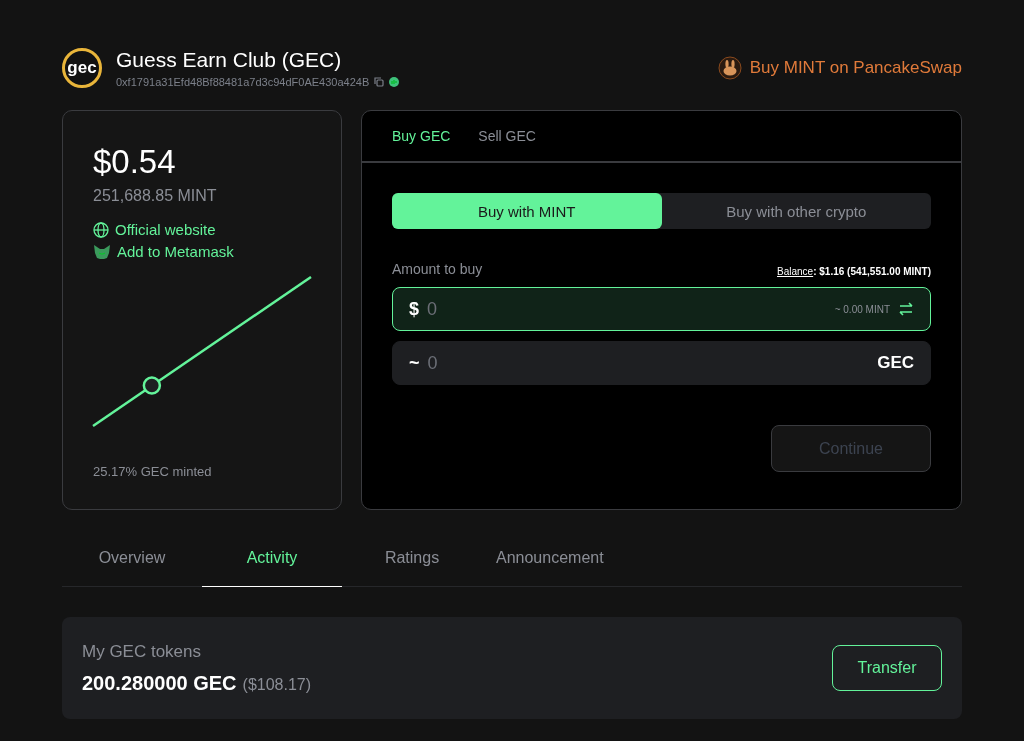 The width and height of the screenshot is (1024, 741). Describe the element at coordinates (414, 309) in the screenshot. I see `dollar-sign: $` at that location.